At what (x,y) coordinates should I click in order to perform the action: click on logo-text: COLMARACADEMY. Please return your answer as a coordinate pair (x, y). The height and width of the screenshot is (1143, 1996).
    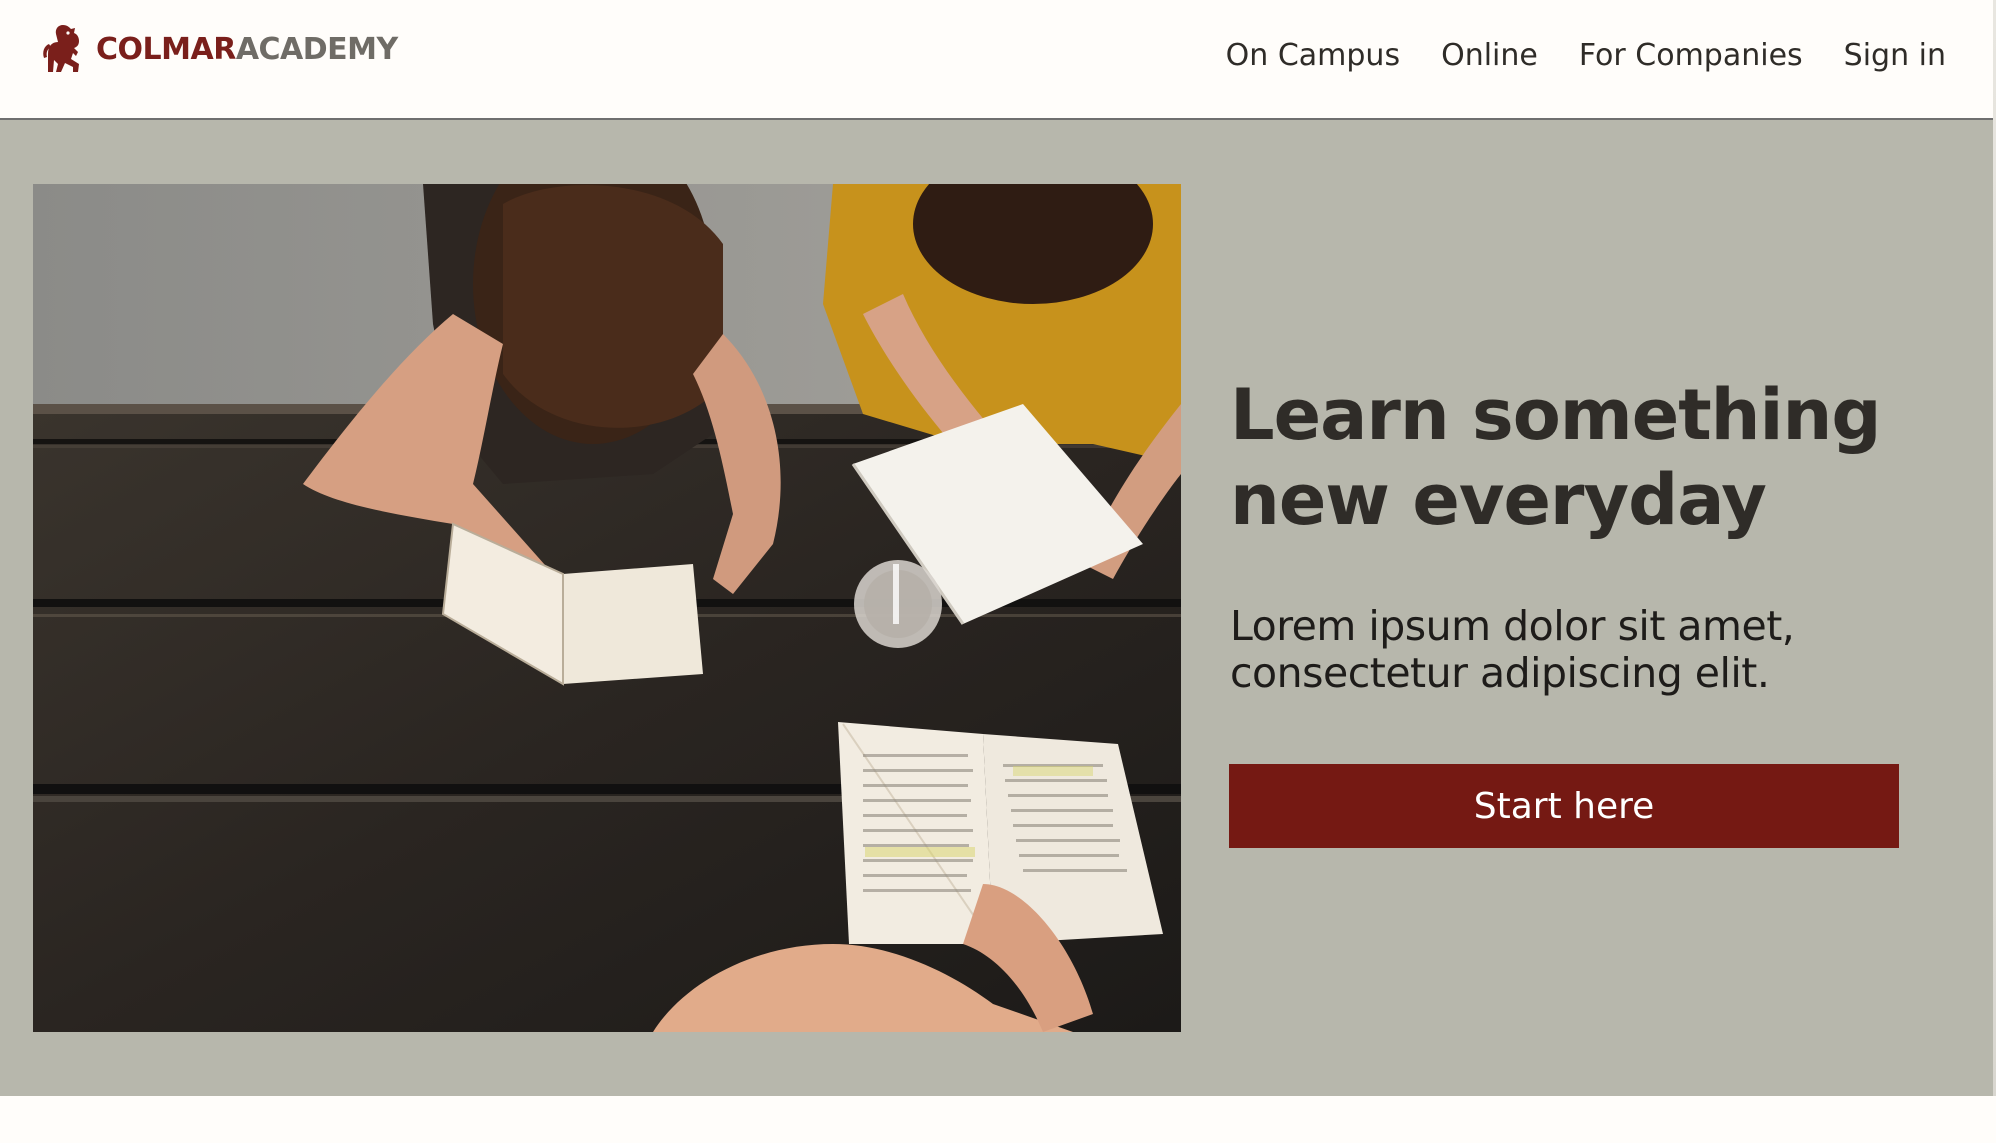
    Looking at the image, I should click on (247, 50).